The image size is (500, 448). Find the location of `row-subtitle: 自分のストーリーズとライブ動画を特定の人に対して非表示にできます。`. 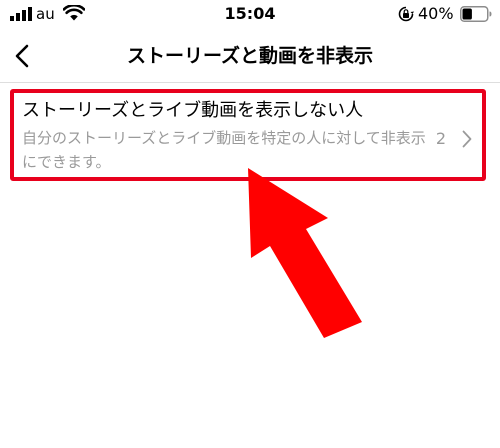

row-subtitle: 自分のストーリーズとライブ動画を特定の人に対して非表示にできます。 is located at coordinates (224, 150).